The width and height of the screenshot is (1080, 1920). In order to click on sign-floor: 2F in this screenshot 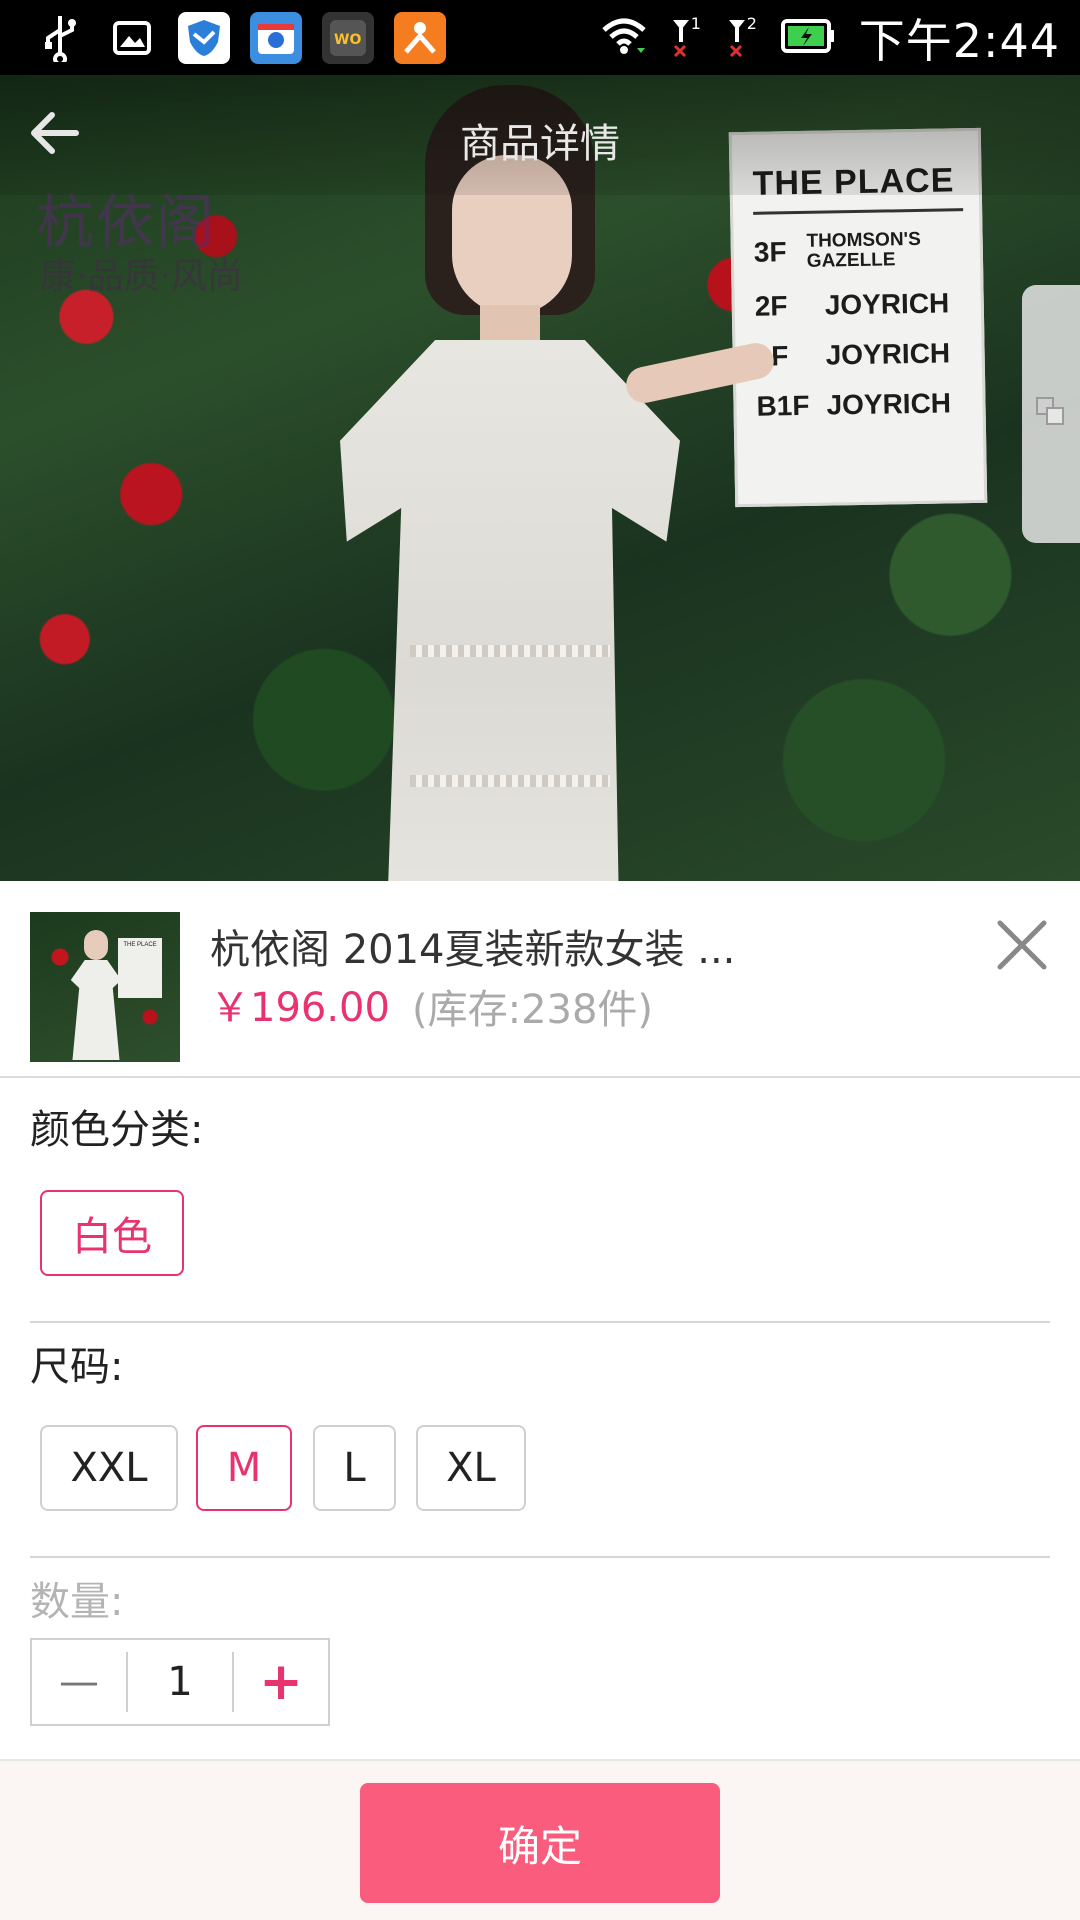, I will do `click(771, 306)`.